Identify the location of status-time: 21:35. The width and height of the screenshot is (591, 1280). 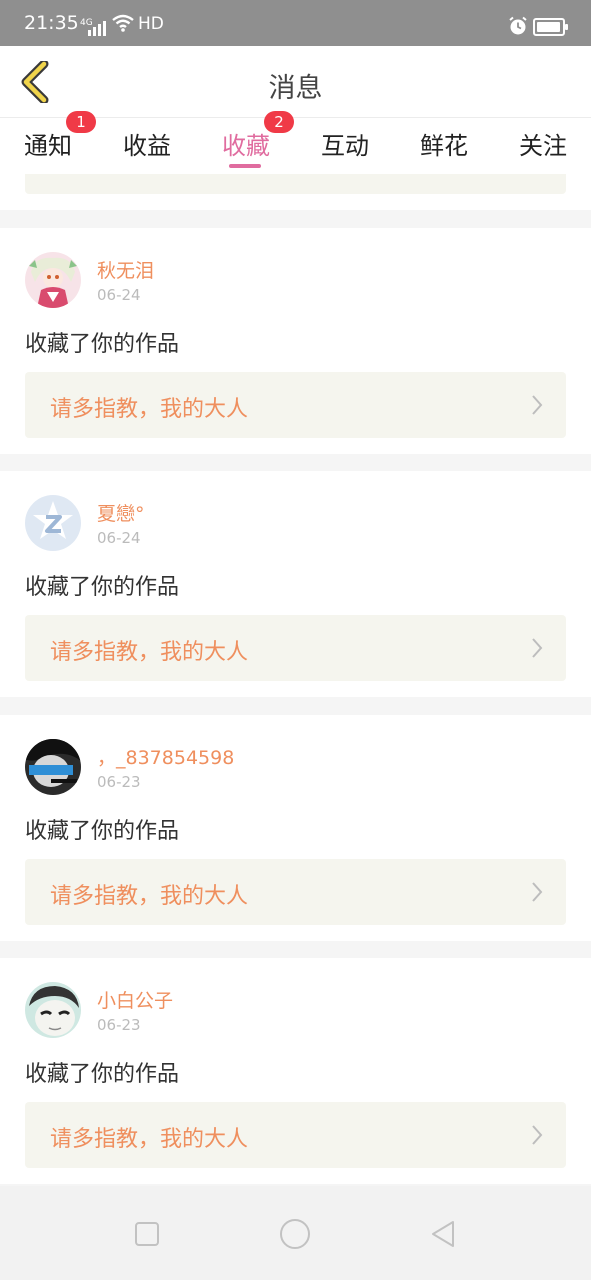
(51, 23).